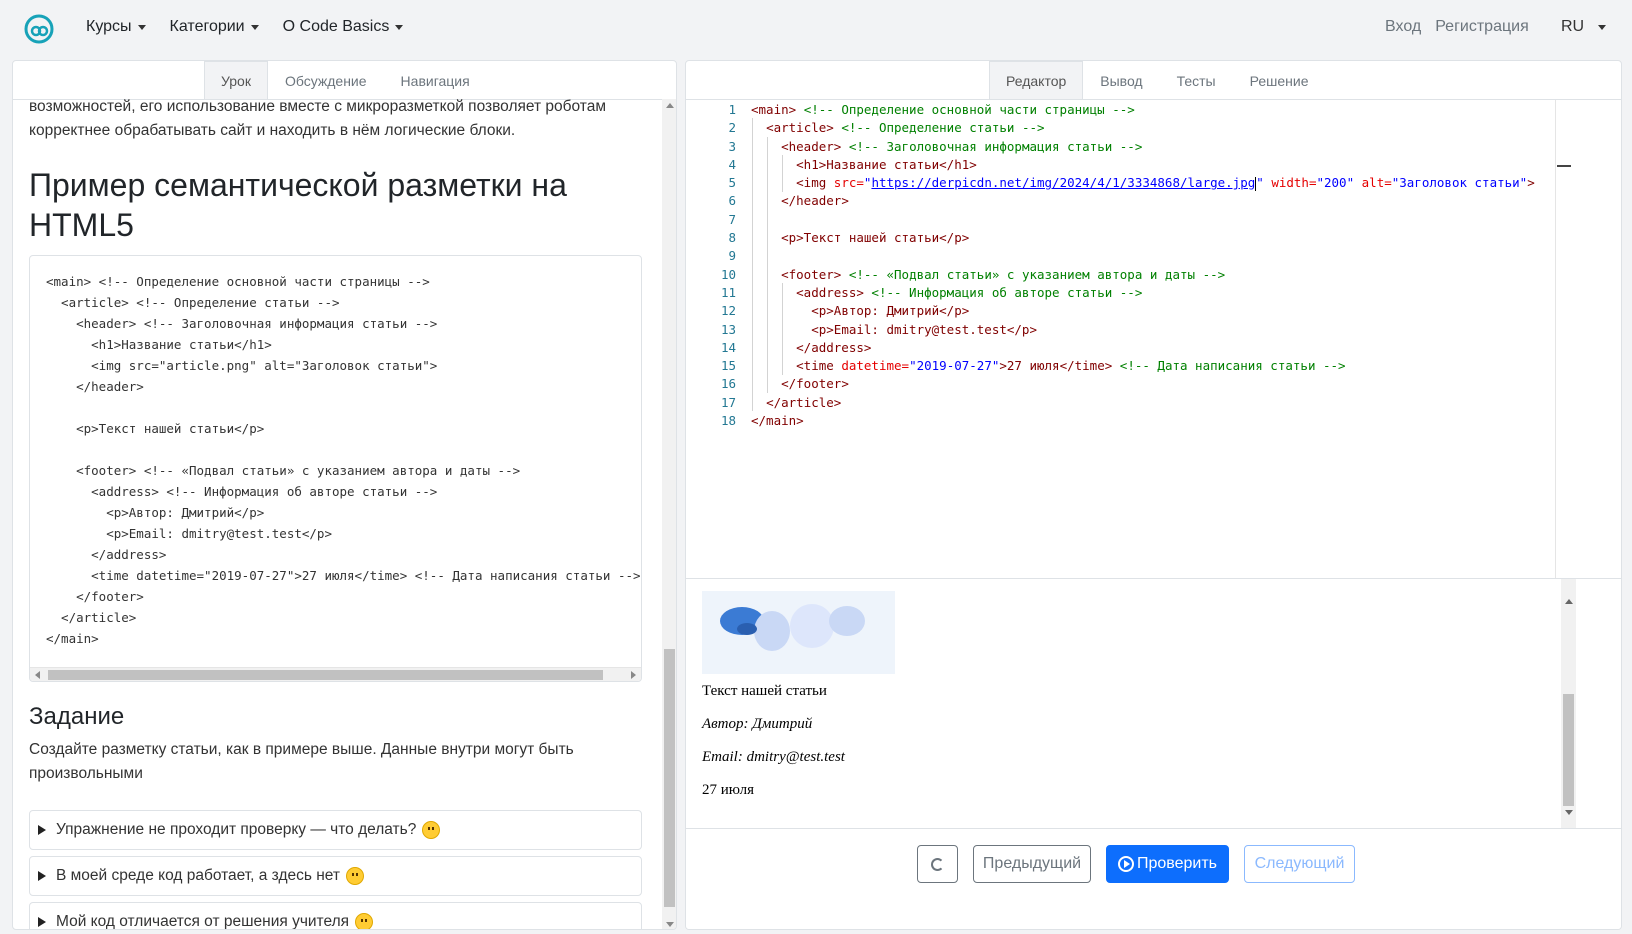  Describe the element at coordinates (77, 716) in the screenshot. I see `task-heading: Задание` at that location.